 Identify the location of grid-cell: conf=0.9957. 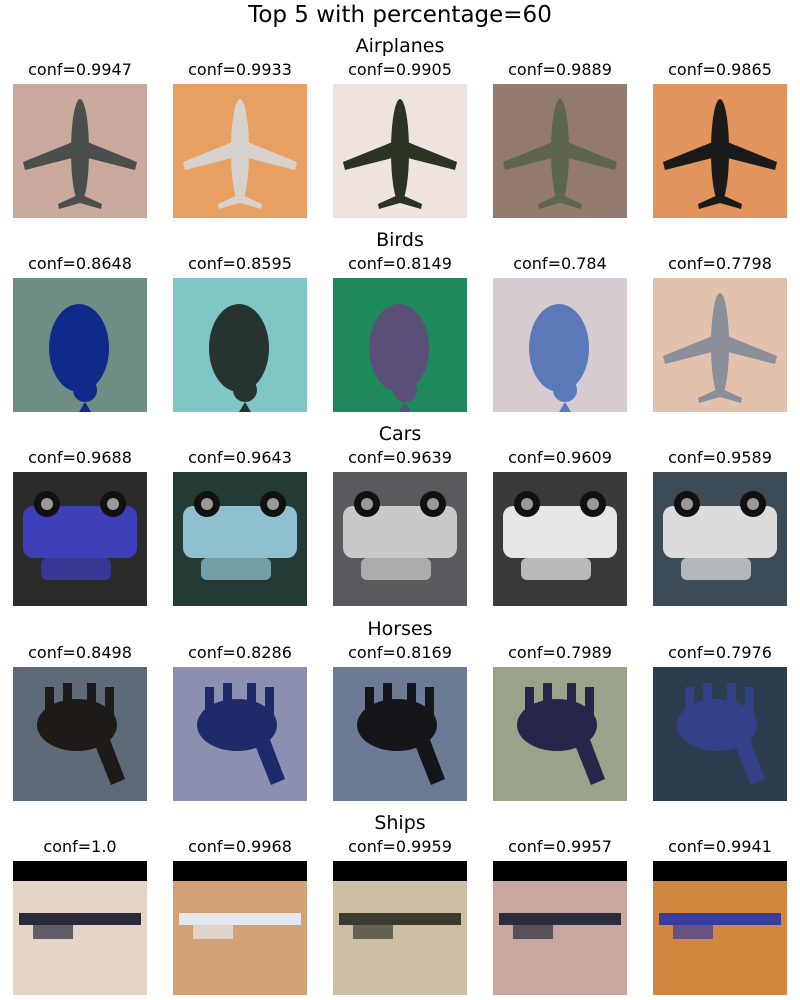
(560, 916).